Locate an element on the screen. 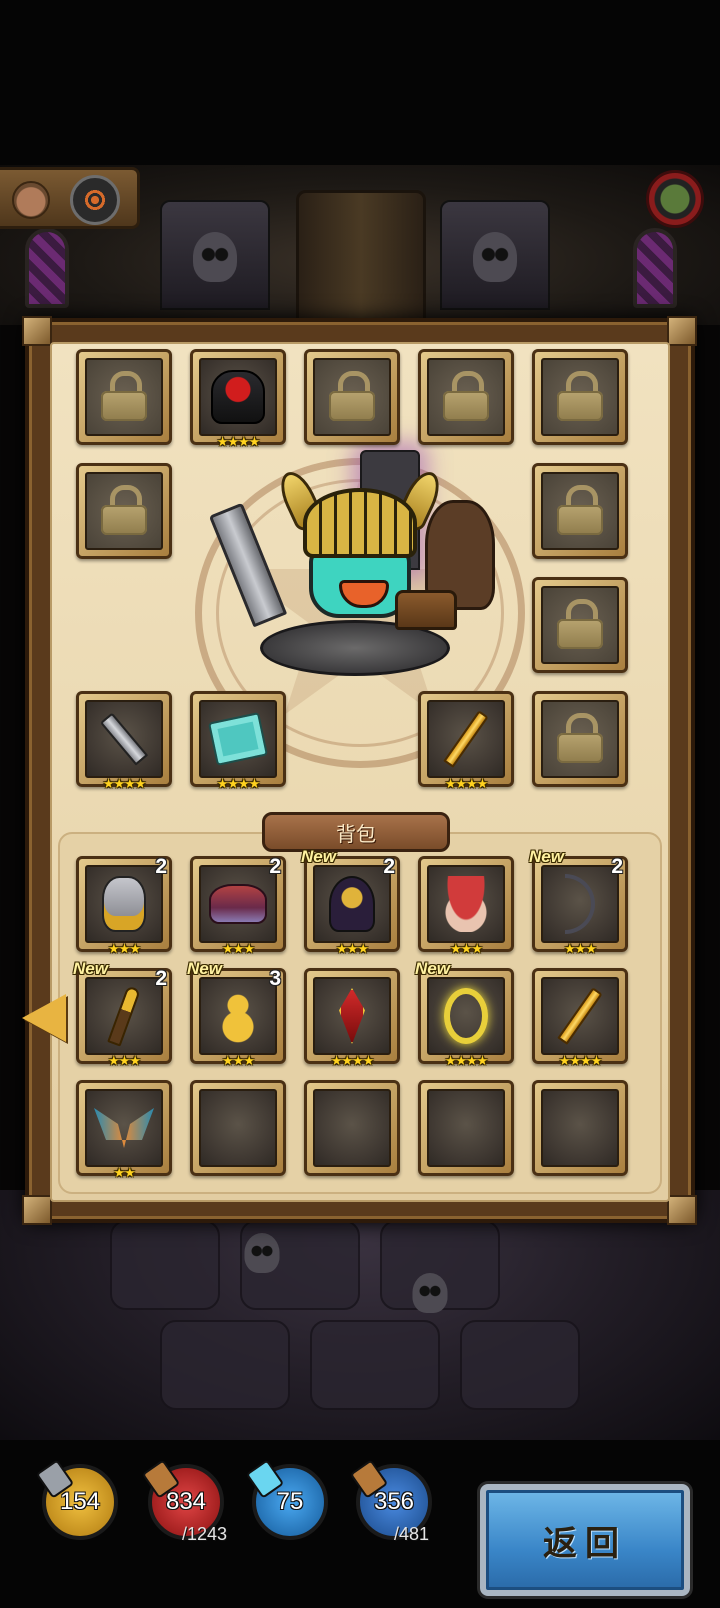 Image resolution: width=720 pixels, height=1608 pixels. bag-slot: ★★ is located at coordinates (124, 1130).